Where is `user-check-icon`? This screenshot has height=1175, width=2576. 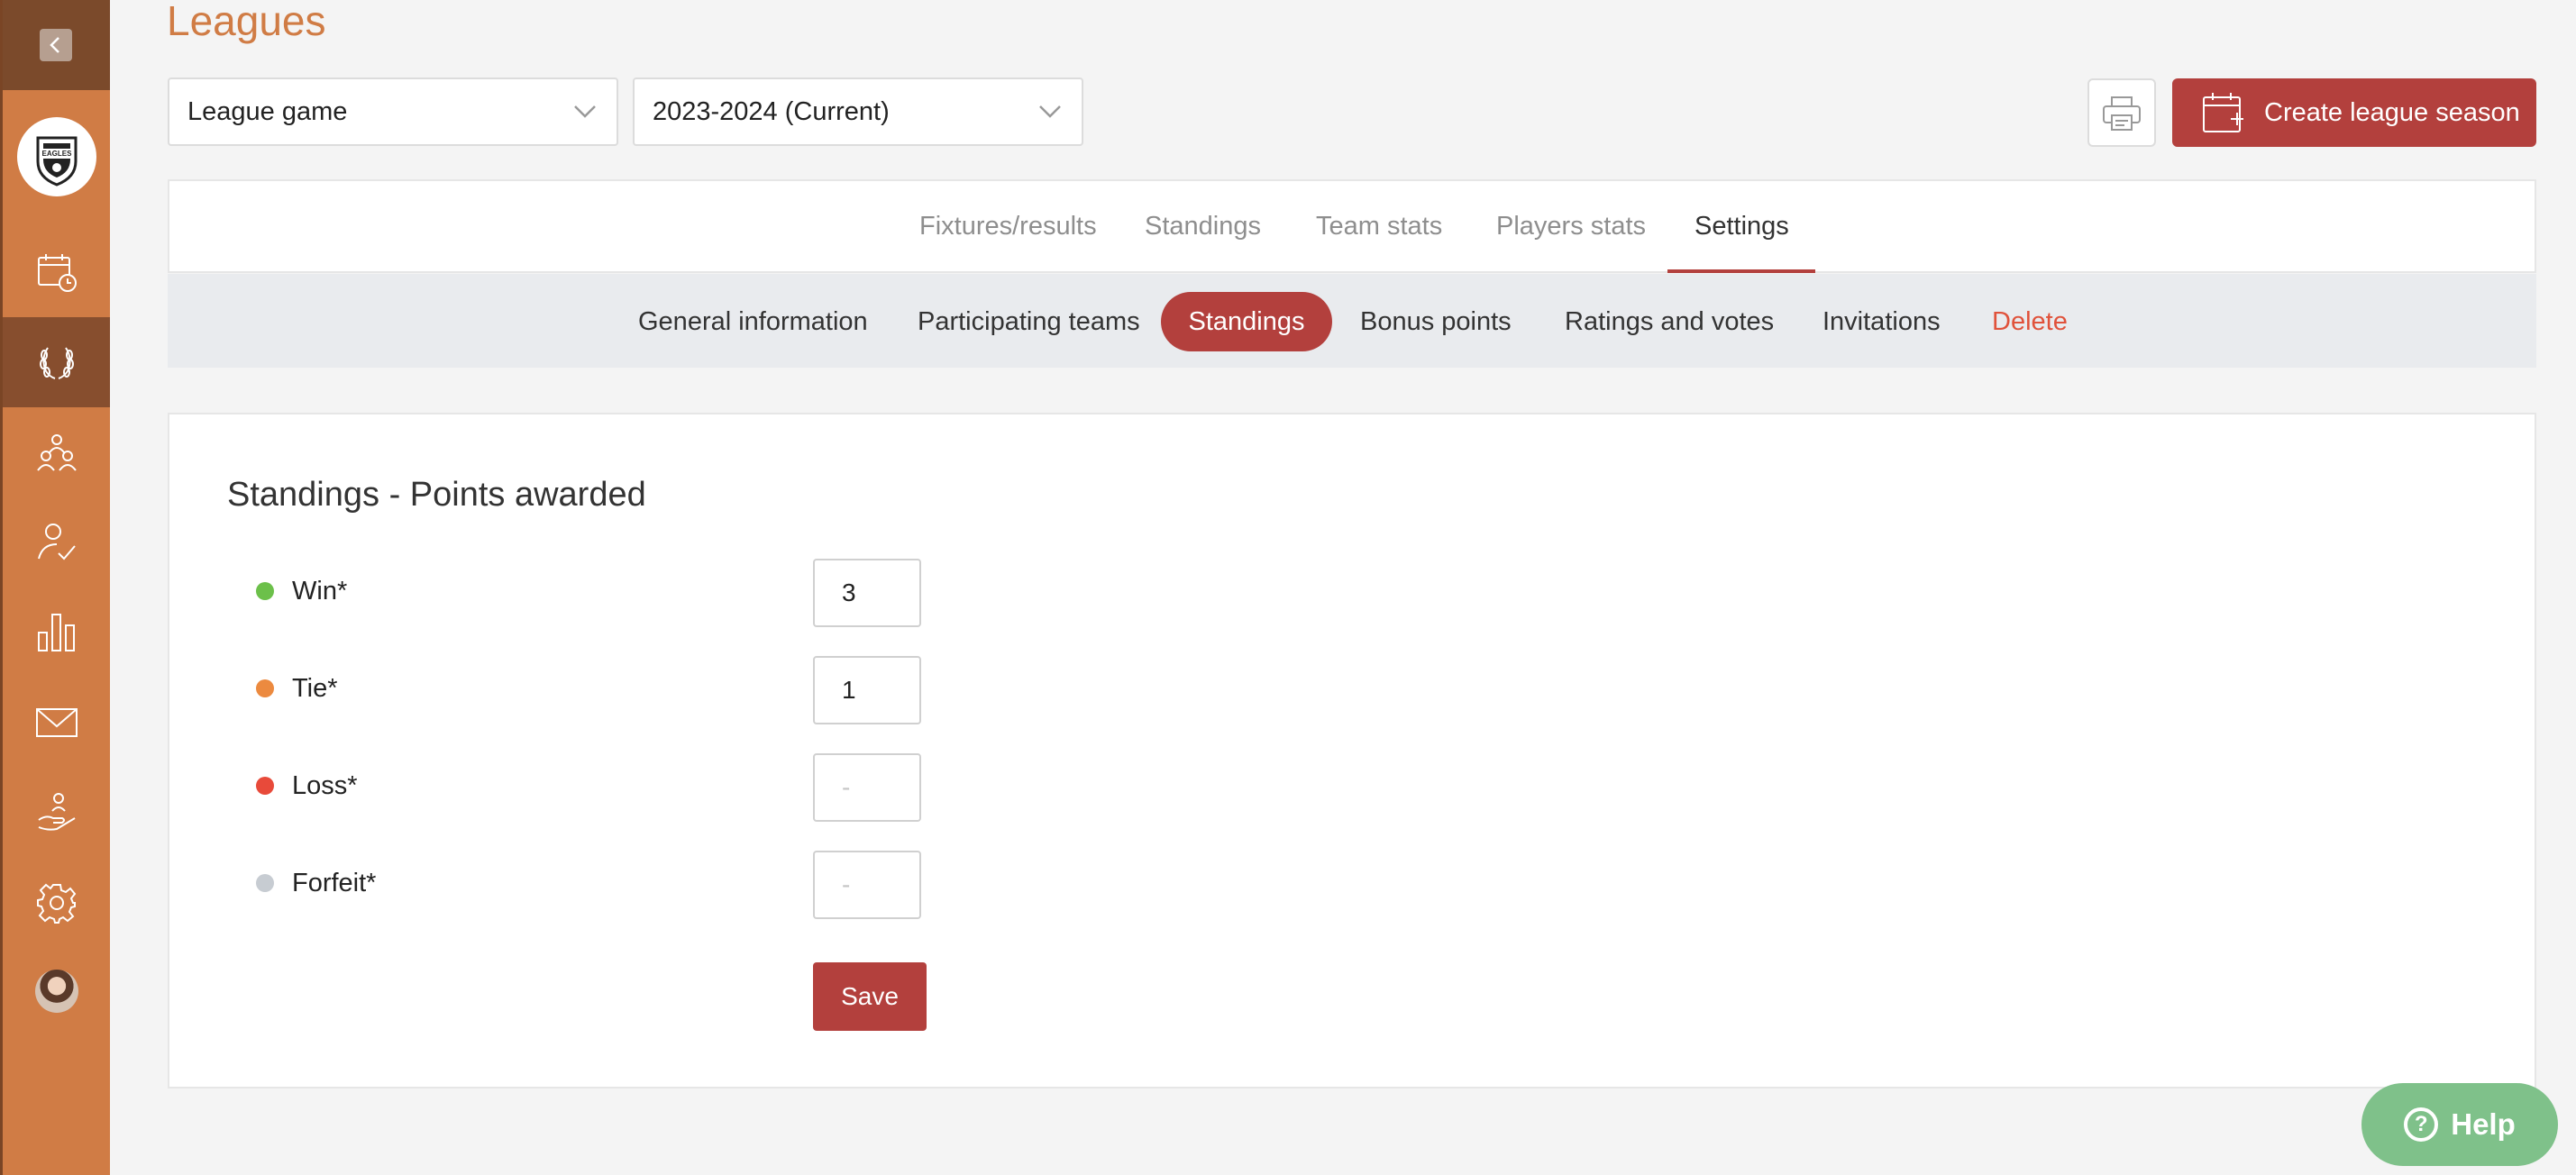 user-check-icon is located at coordinates (56, 542).